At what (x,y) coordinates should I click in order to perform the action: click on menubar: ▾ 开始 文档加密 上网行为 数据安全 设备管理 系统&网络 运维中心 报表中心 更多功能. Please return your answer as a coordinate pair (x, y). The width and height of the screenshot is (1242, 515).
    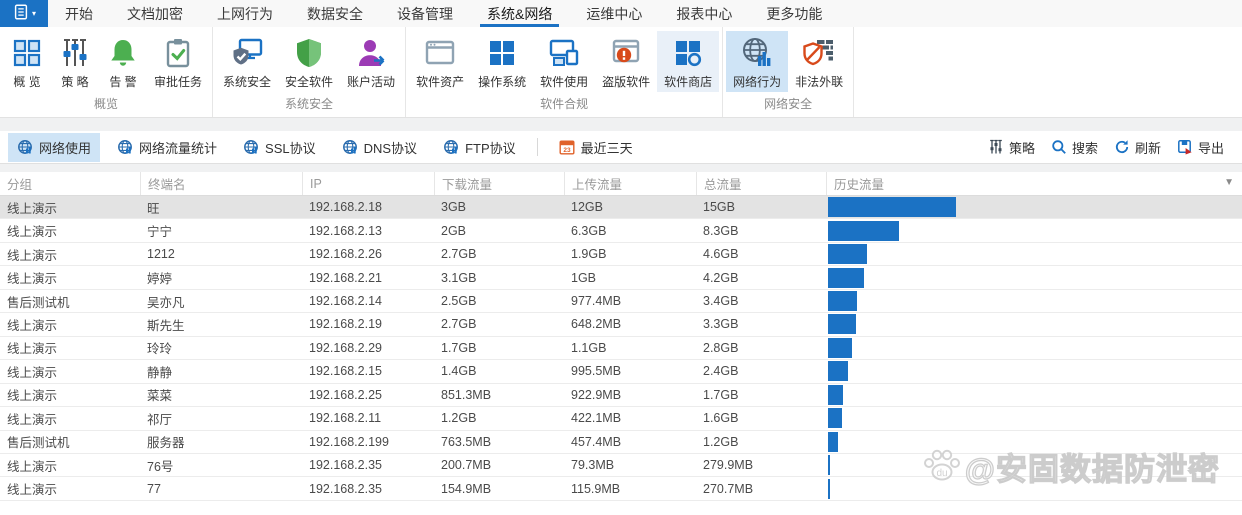
    Looking at the image, I should click on (621, 13).